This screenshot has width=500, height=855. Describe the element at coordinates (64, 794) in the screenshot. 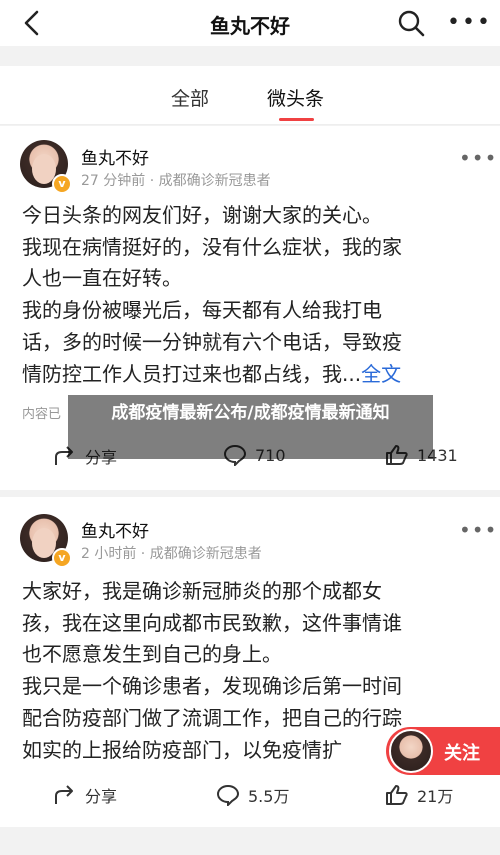

I see `share-icon` at that location.